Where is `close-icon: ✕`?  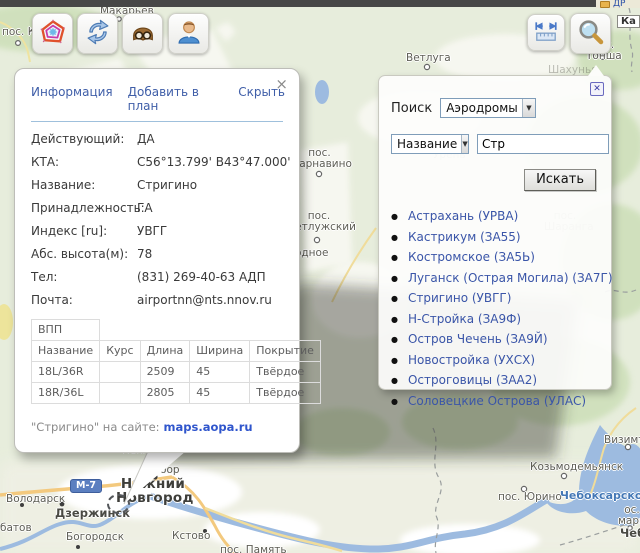 close-icon: ✕ is located at coordinates (597, 89).